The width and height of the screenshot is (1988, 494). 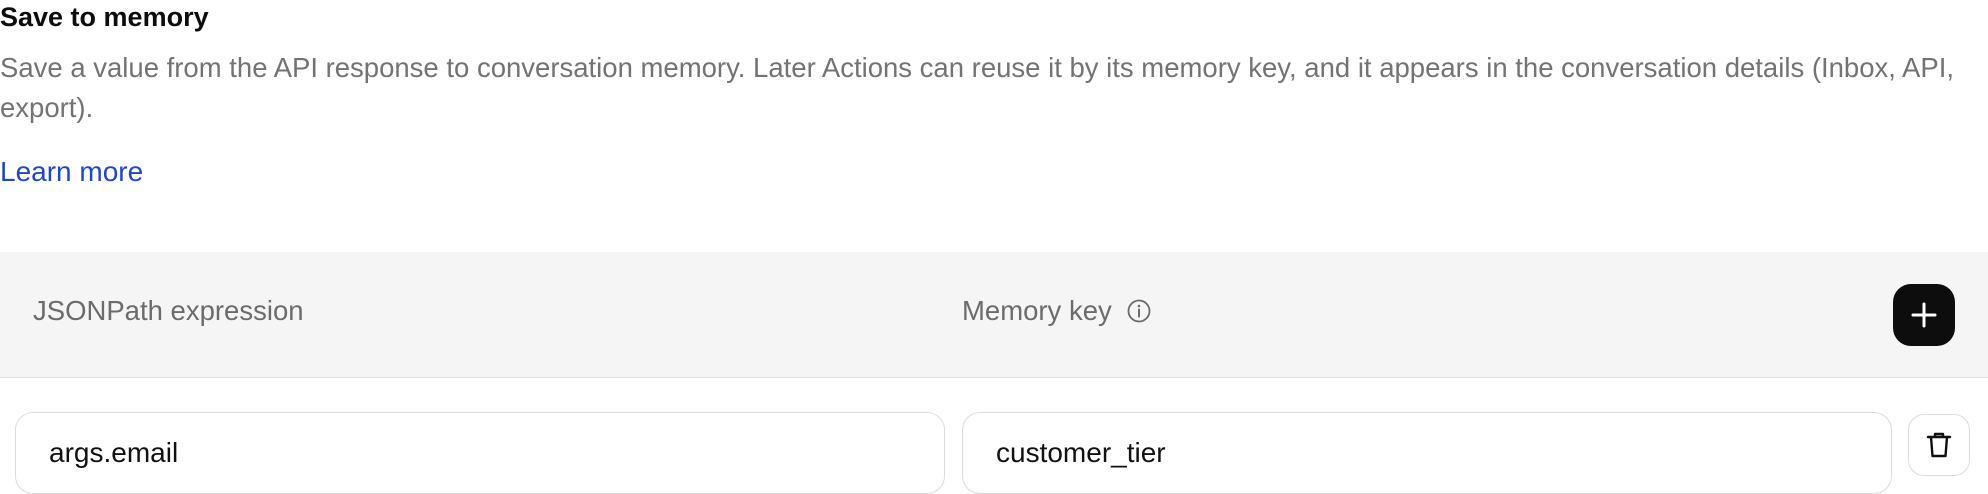 What do you see at coordinates (1427, 453) in the screenshot?
I see `memory-key-input` at bounding box center [1427, 453].